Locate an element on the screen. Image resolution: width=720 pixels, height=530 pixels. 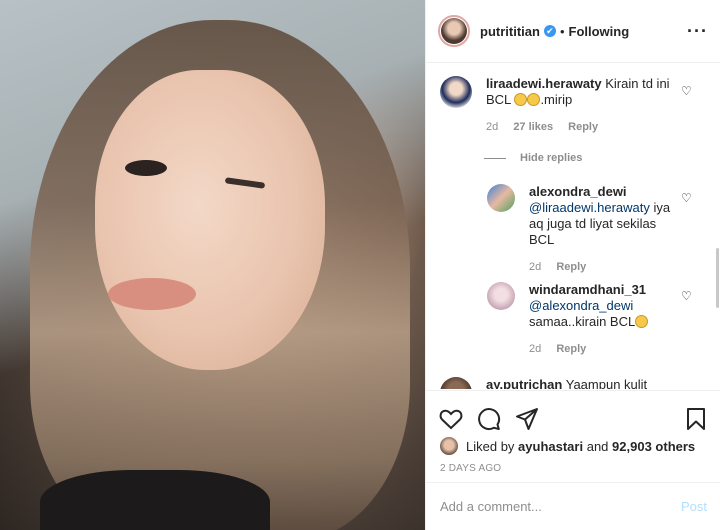
comment-content: Yaampun kulit is located at coordinates (606, 383).